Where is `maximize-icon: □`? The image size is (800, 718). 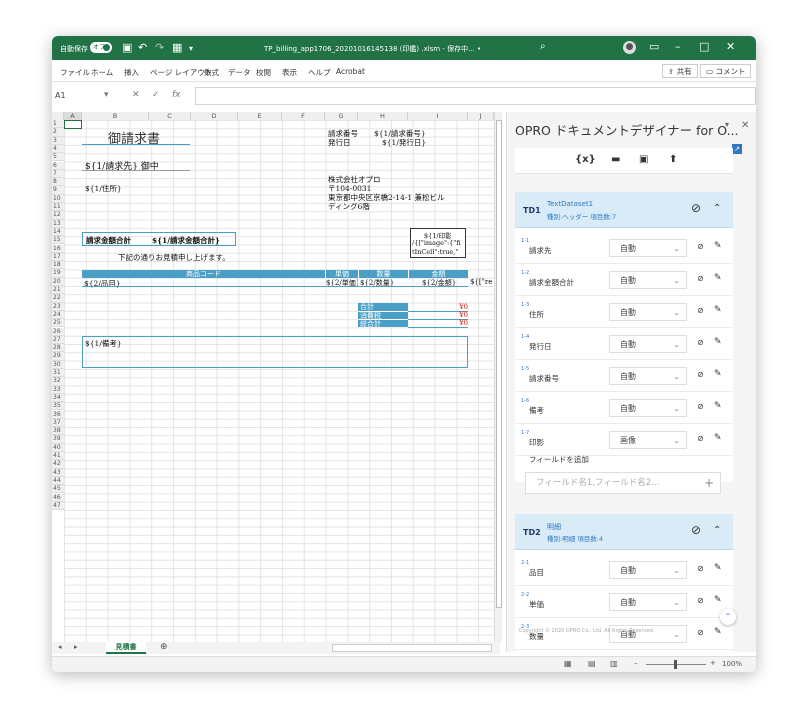
maximize-icon: □ is located at coordinates (704, 46).